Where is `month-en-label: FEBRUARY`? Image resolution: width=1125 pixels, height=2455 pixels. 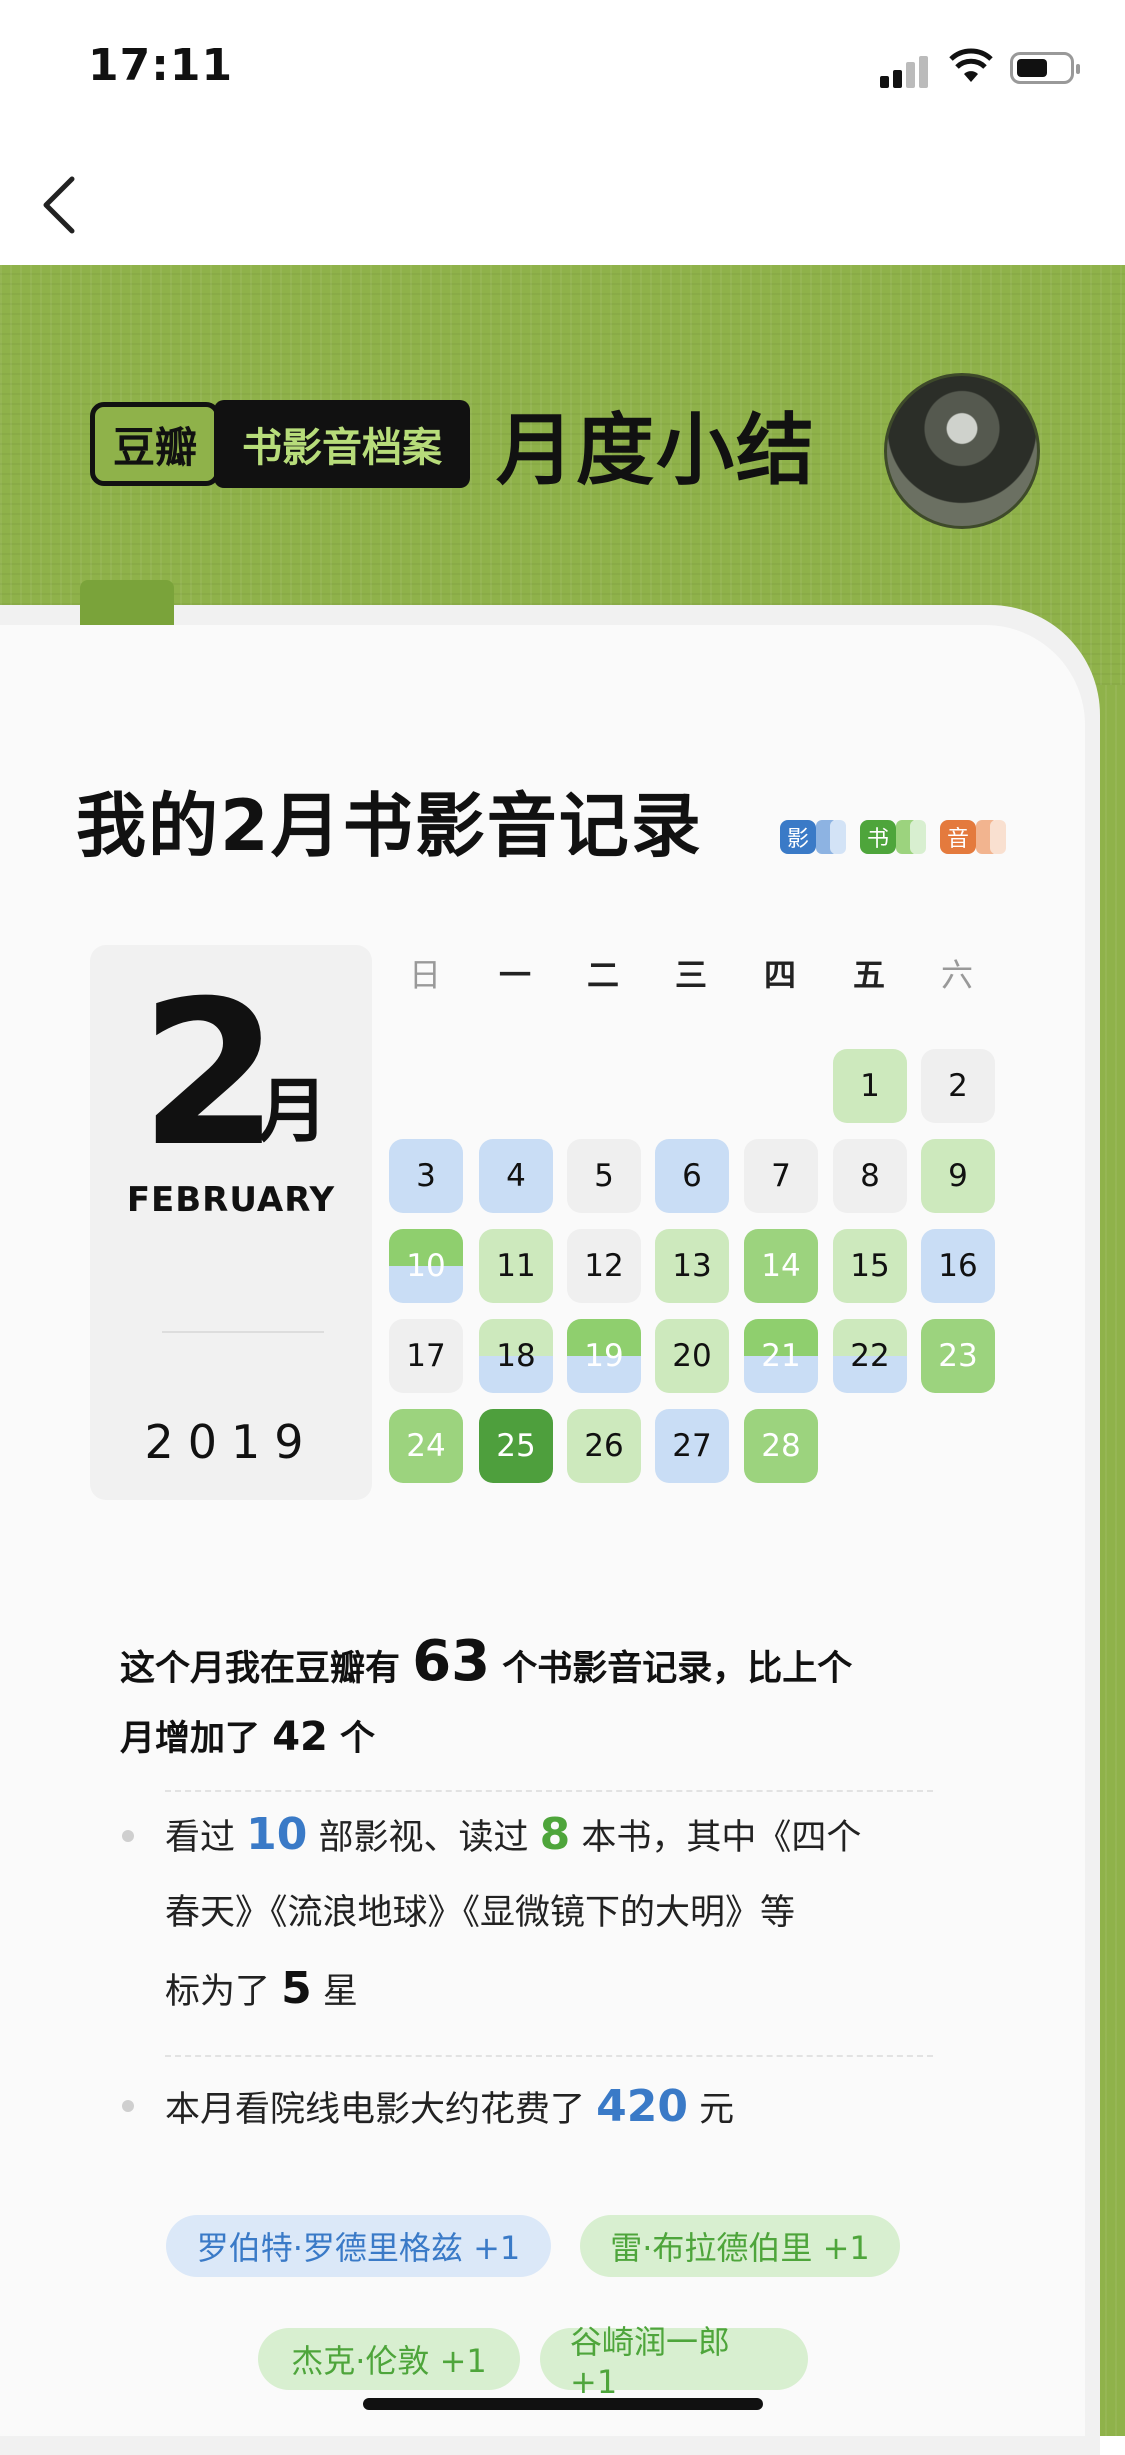
month-en-label: FEBRUARY is located at coordinates (231, 1200).